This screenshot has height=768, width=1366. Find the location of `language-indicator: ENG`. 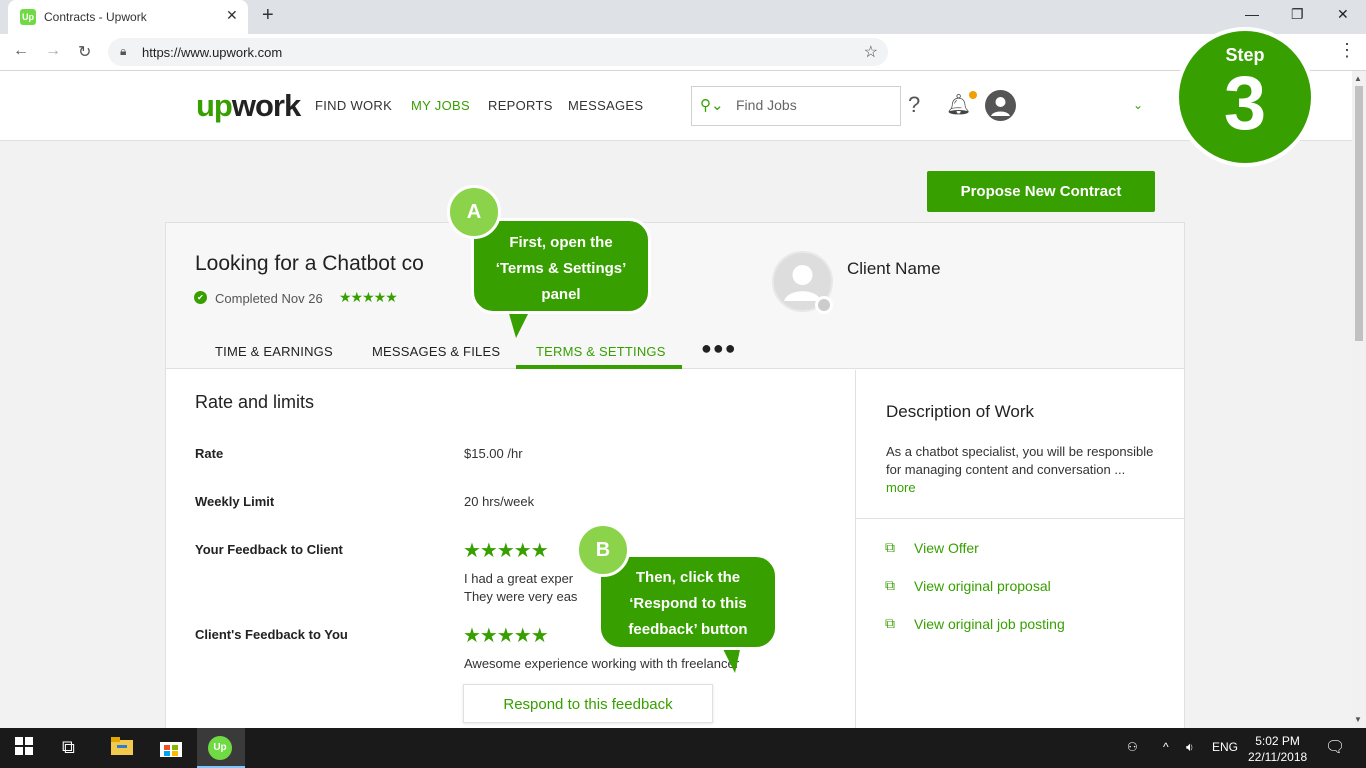

language-indicator: ENG is located at coordinates (1225, 747).